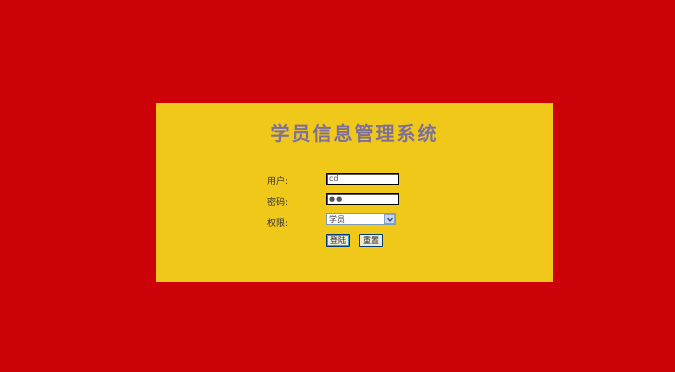 The image size is (675, 372). Describe the element at coordinates (371, 240) in the screenshot. I see `reset-button: 重置` at that location.